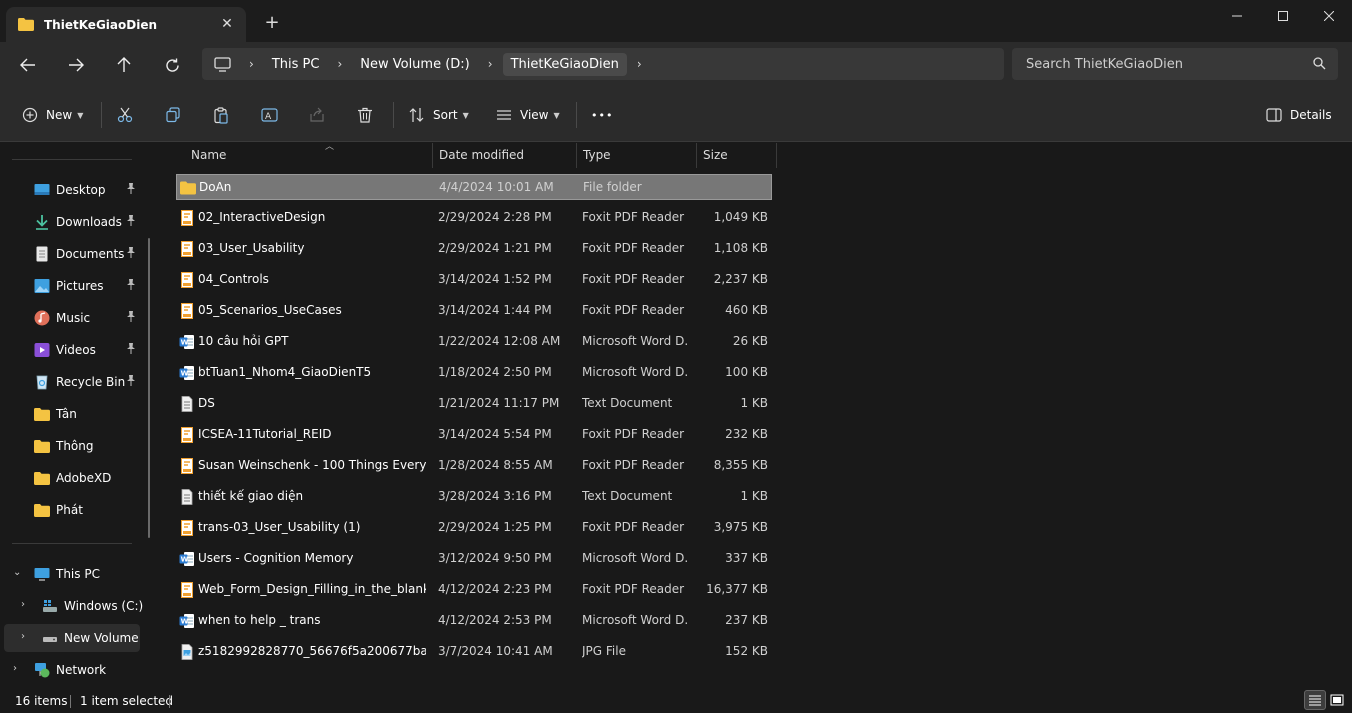 This screenshot has width=1352, height=713. What do you see at coordinates (227, 24) in the screenshot?
I see `close-tab-icon: ✕` at bounding box center [227, 24].